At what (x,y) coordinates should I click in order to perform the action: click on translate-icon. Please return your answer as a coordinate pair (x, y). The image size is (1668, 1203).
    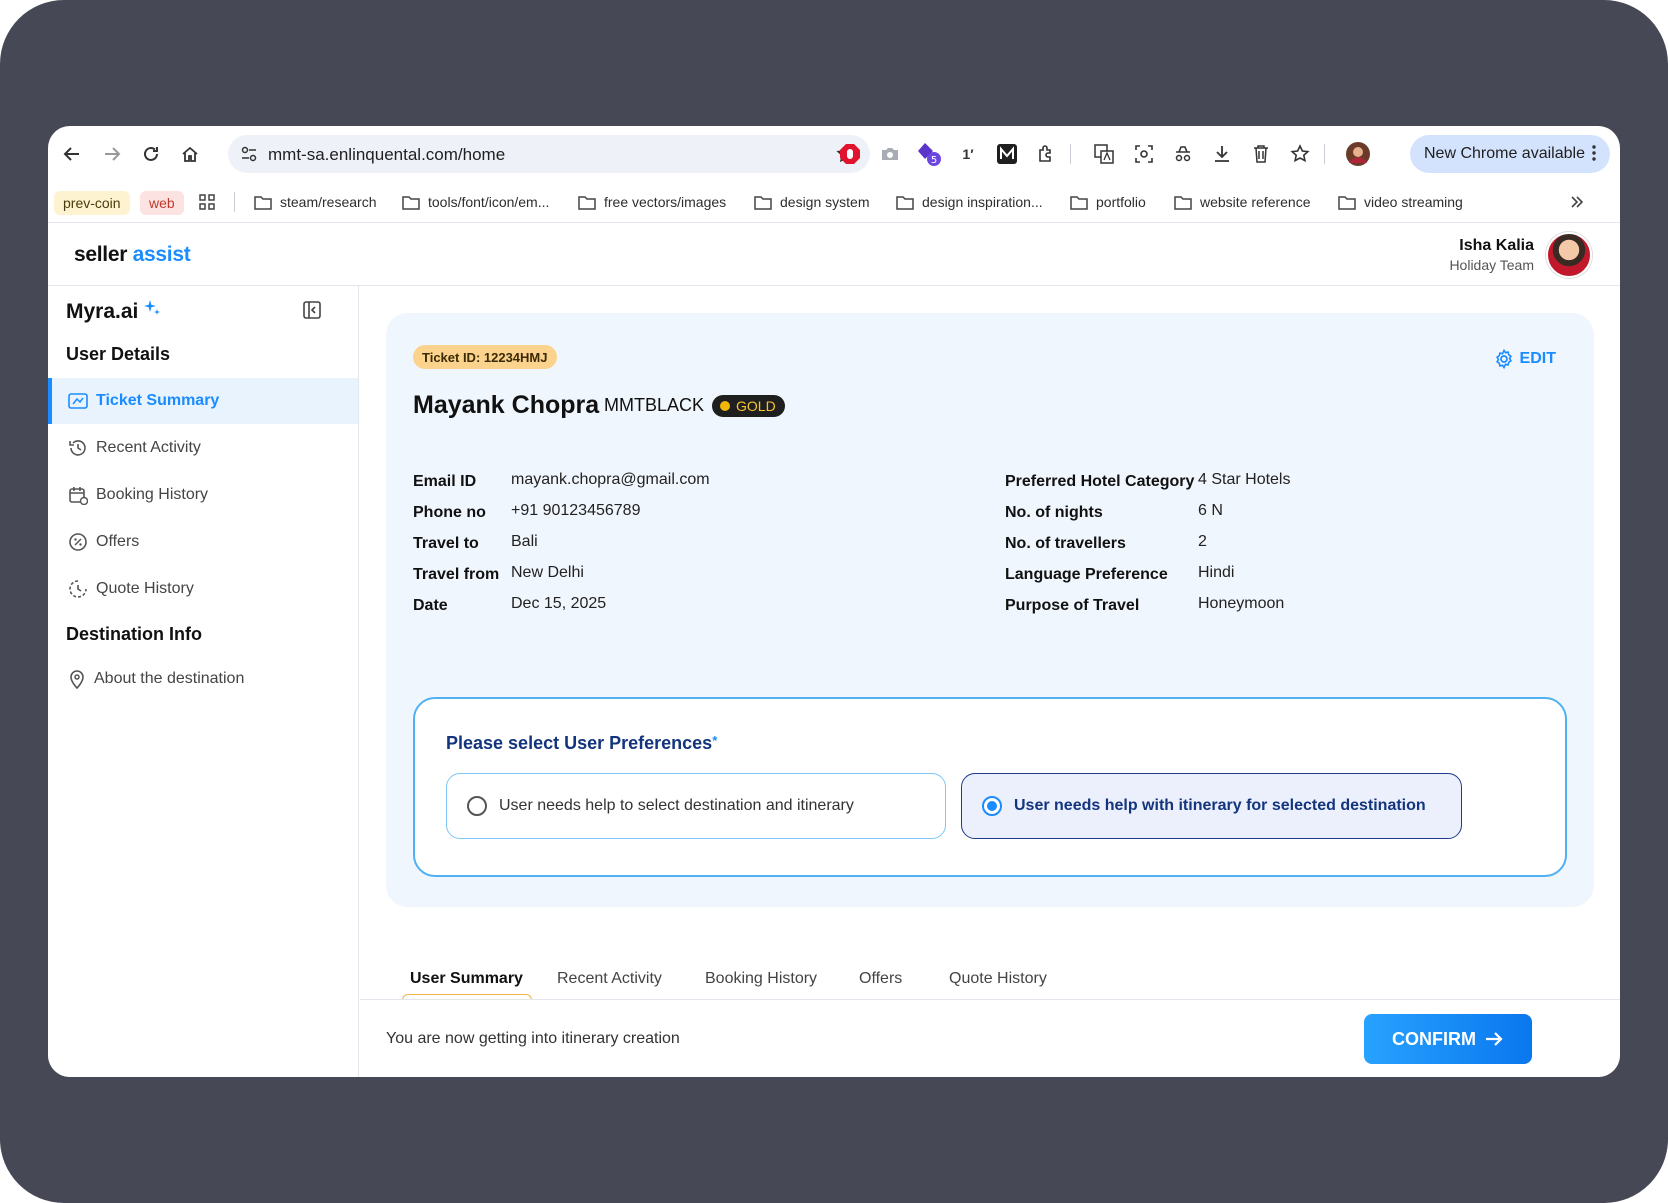
    Looking at the image, I should click on (1104, 154).